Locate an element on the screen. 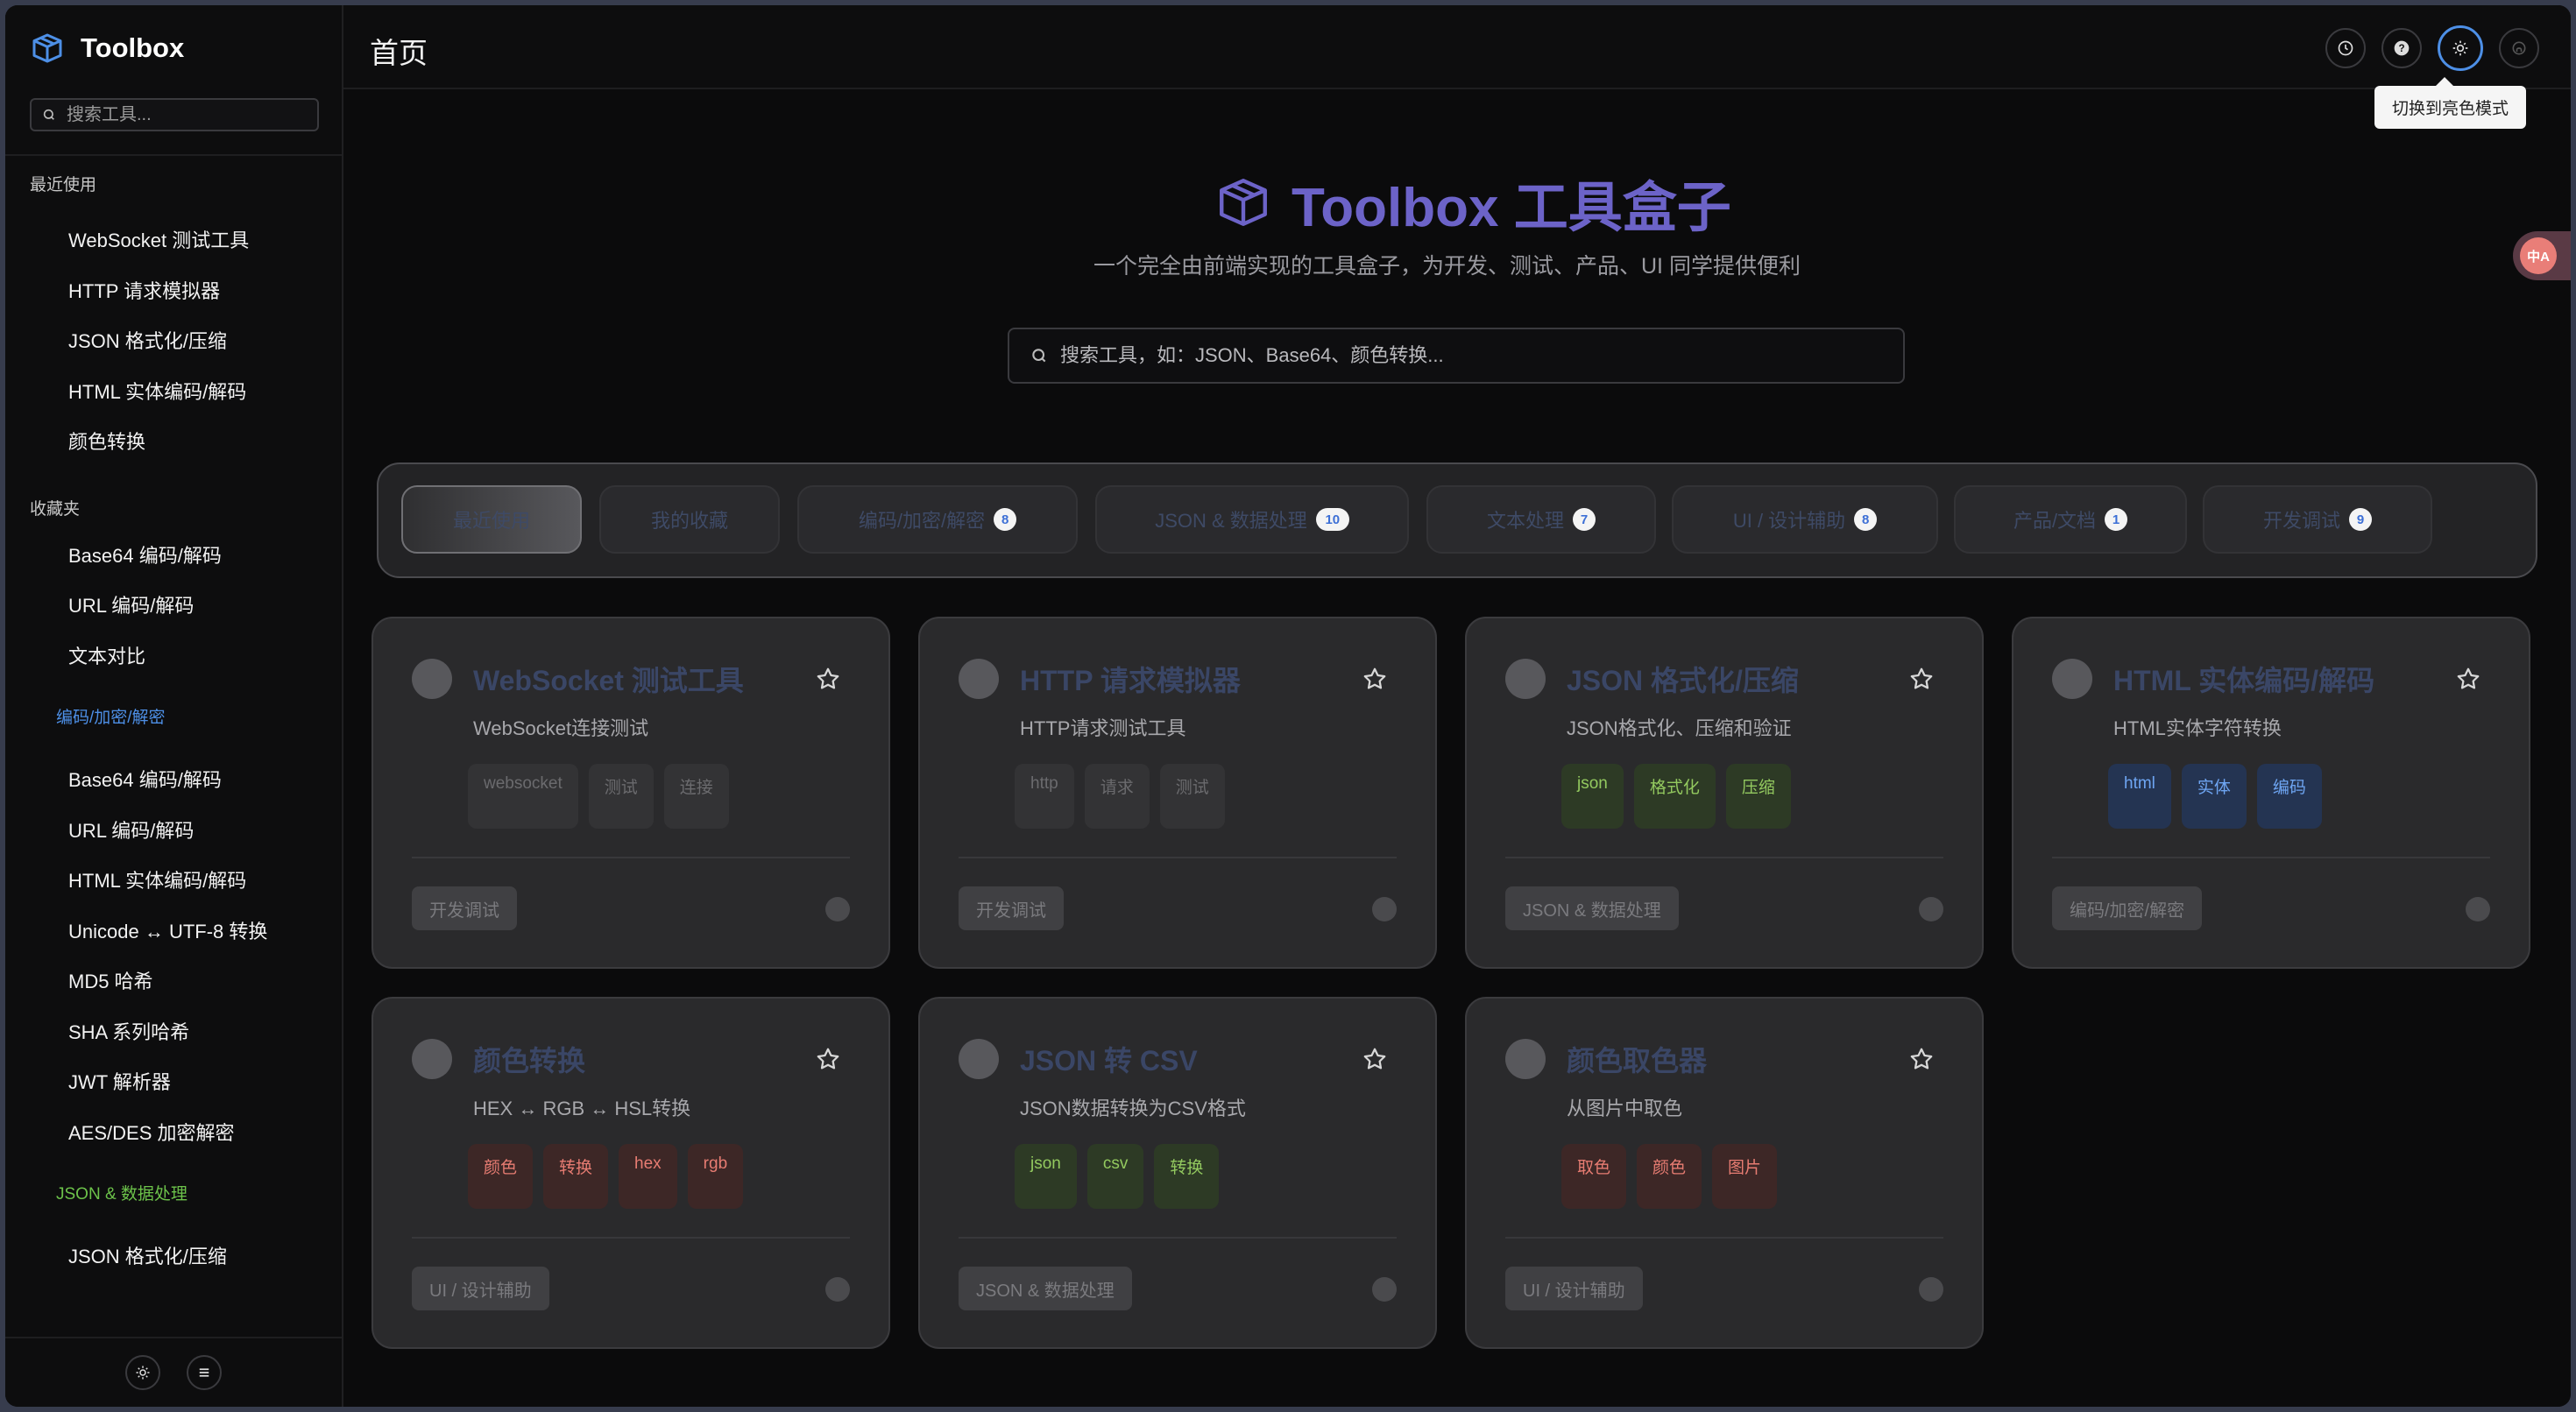 This screenshot has width=2576, height=1412. hero-search-input is located at coordinates (1454, 356).